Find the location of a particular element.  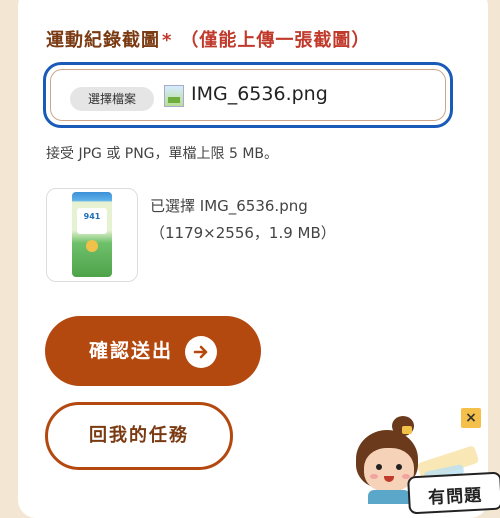

help-bubble: 有問題 is located at coordinates (453, 493).